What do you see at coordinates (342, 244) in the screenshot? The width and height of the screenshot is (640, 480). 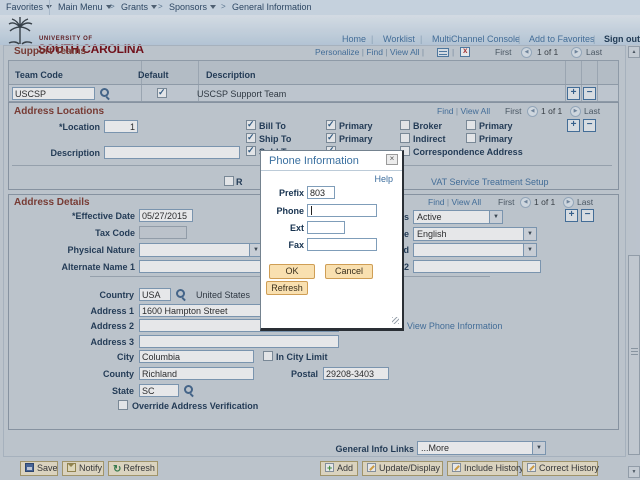 I see `fax-input` at bounding box center [342, 244].